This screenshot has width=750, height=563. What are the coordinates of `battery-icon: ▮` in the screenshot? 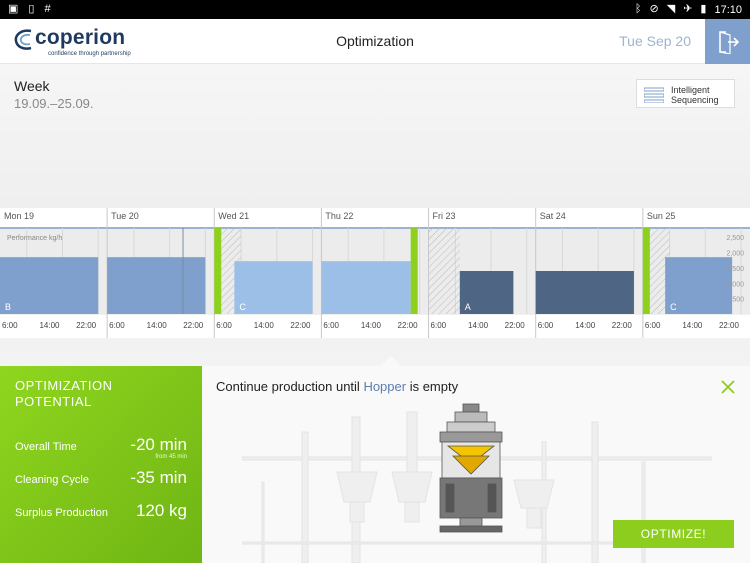 It's located at (703, 9).